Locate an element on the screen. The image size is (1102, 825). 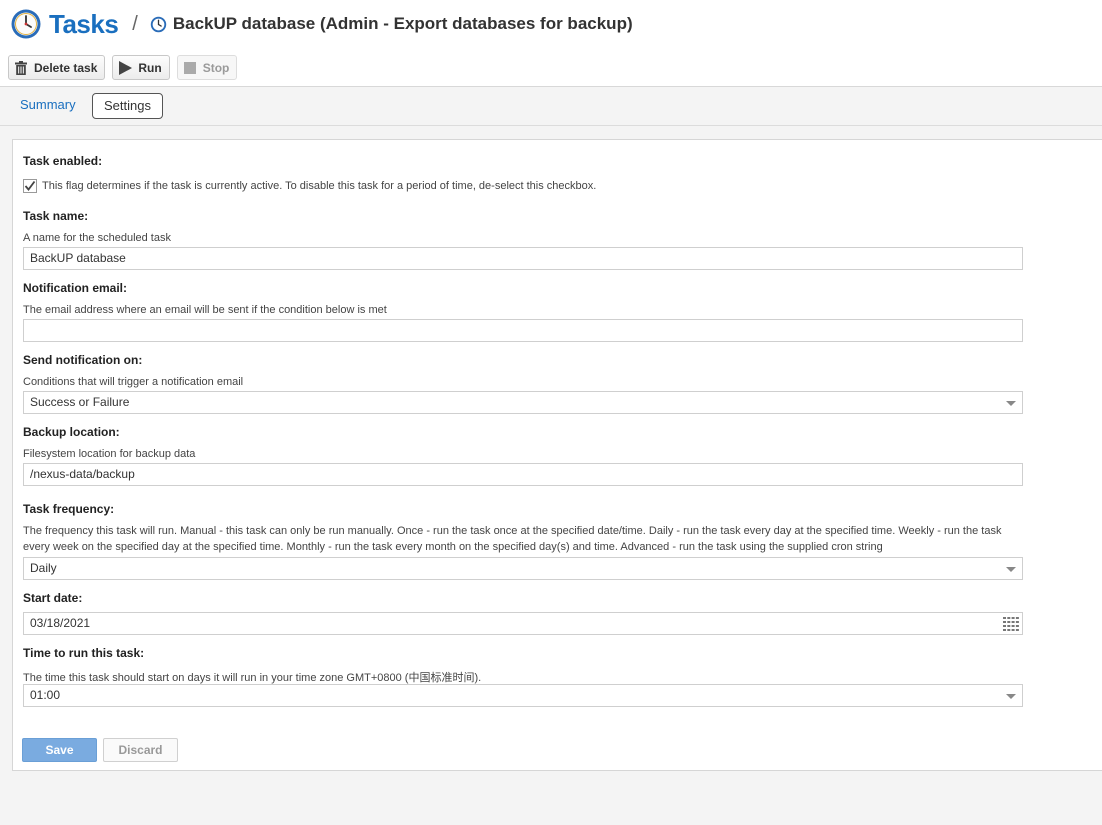
run-button: Run is located at coordinates (141, 67).